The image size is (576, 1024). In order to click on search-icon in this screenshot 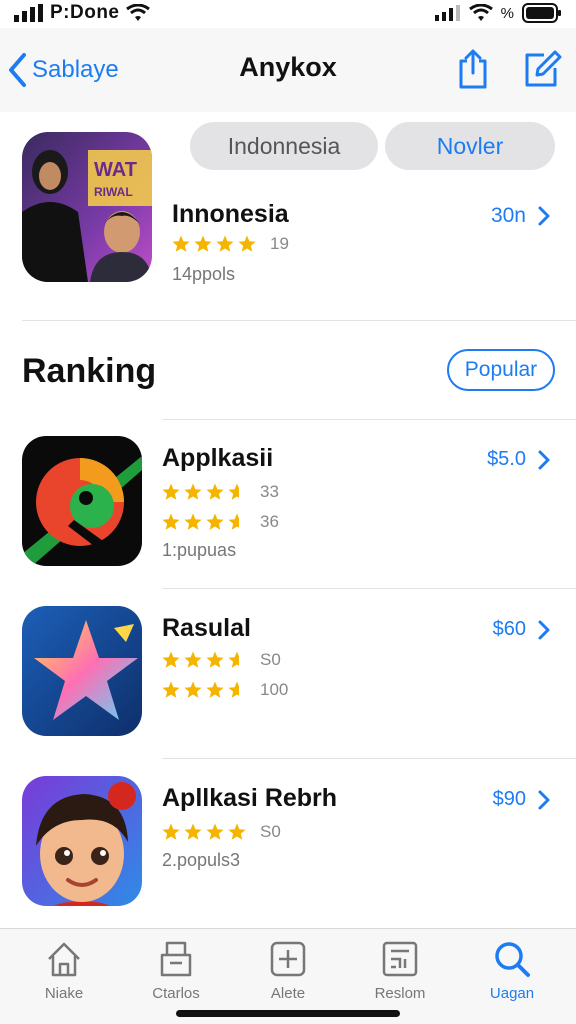, I will do `click(512, 959)`.